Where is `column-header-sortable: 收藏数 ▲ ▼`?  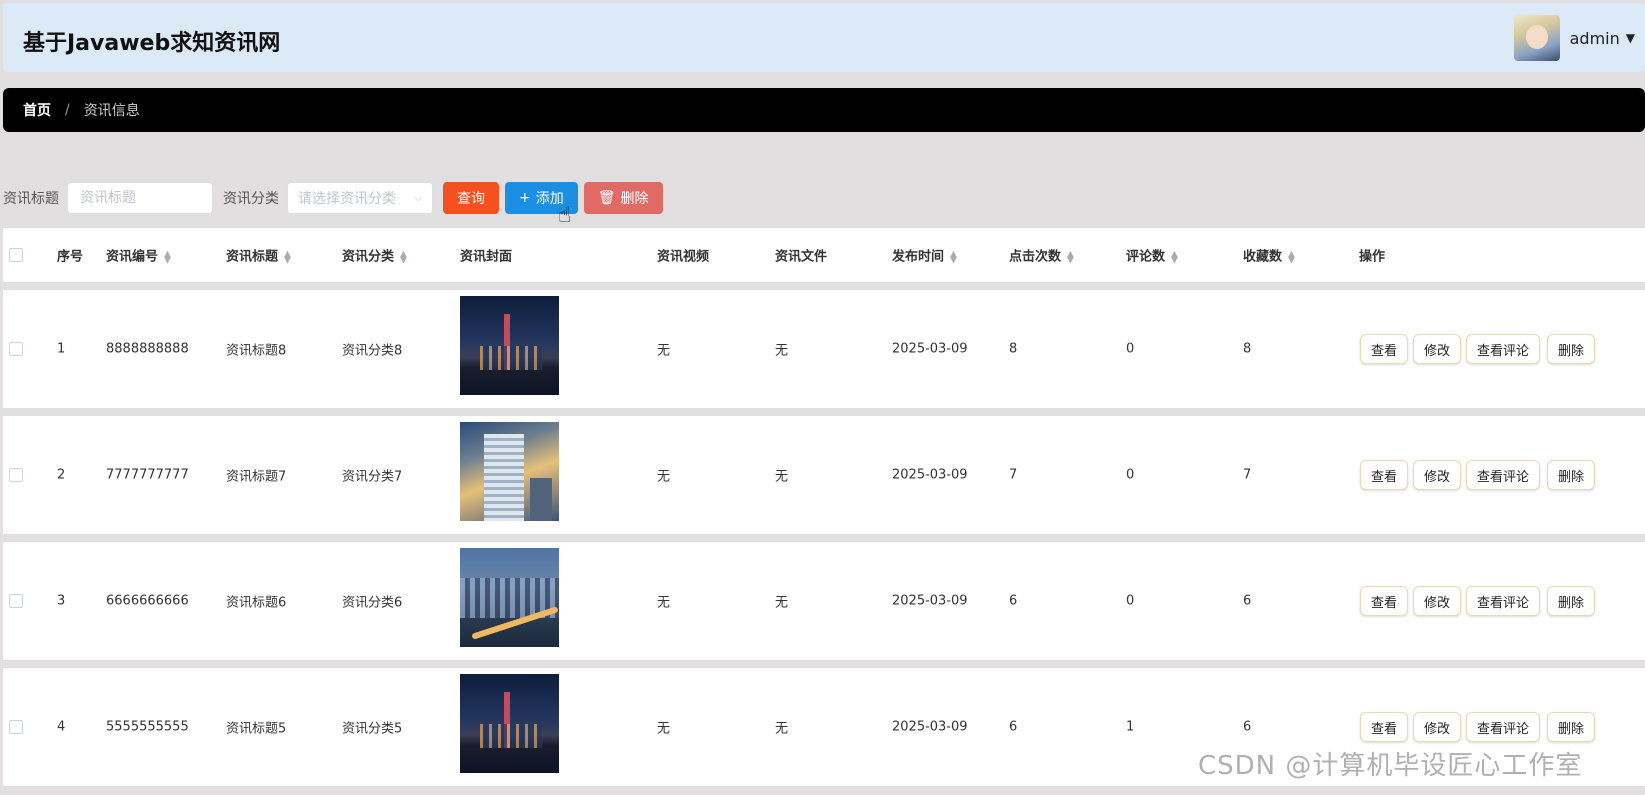
column-header-sortable: 收藏数 ▲ ▼ is located at coordinates (1269, 255).